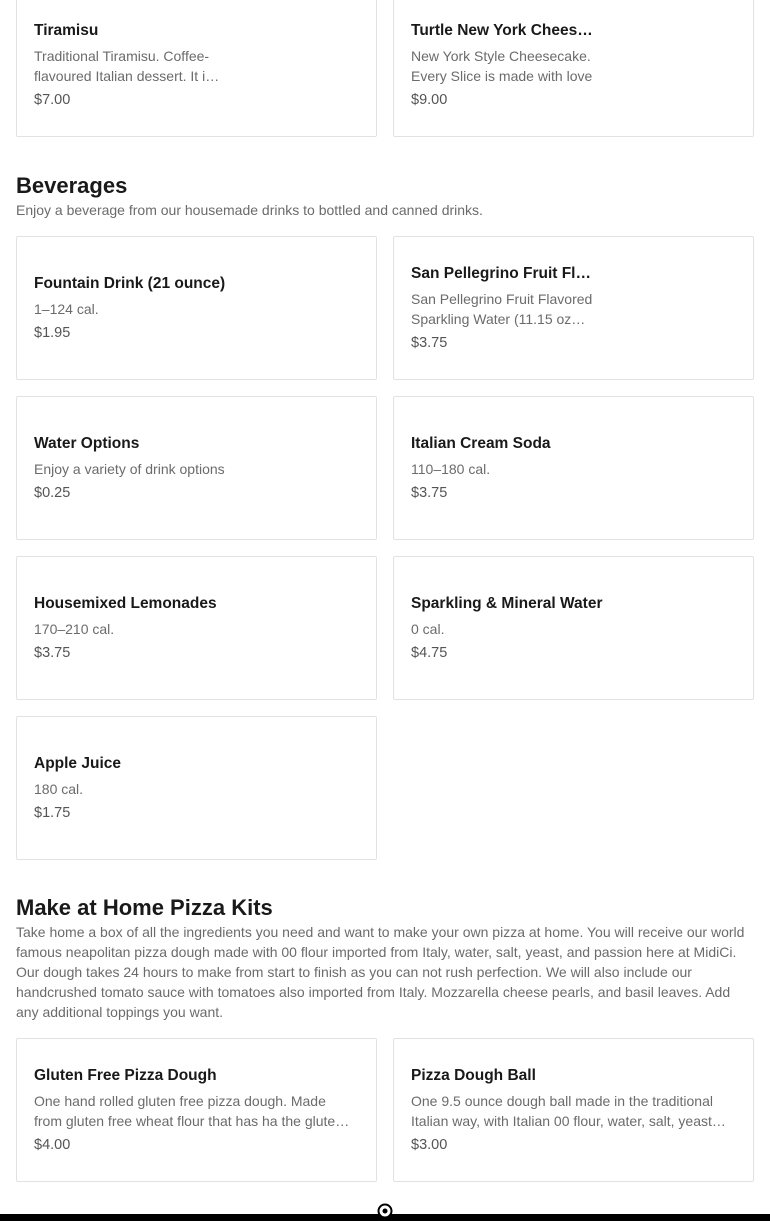  Describe the element at coordinates (451, 468) in the screenshot. I see `item-description: 110–180 cal.` at that location.